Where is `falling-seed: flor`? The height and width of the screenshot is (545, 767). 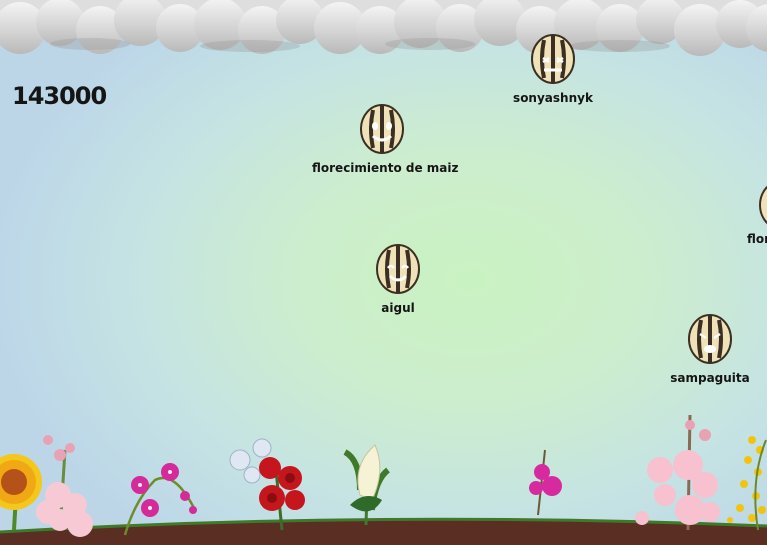
falling-seed: flor is located at coordinates (747, 215).